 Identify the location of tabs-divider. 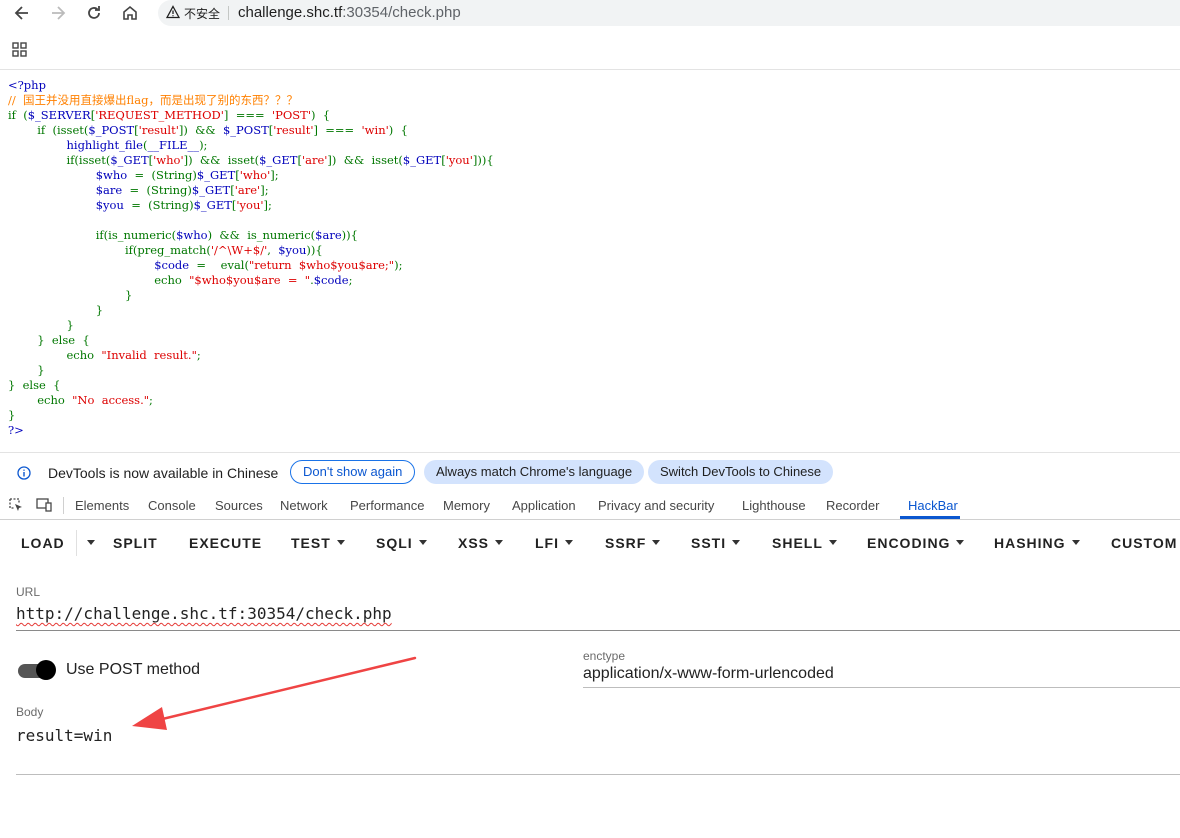
(63, 505).